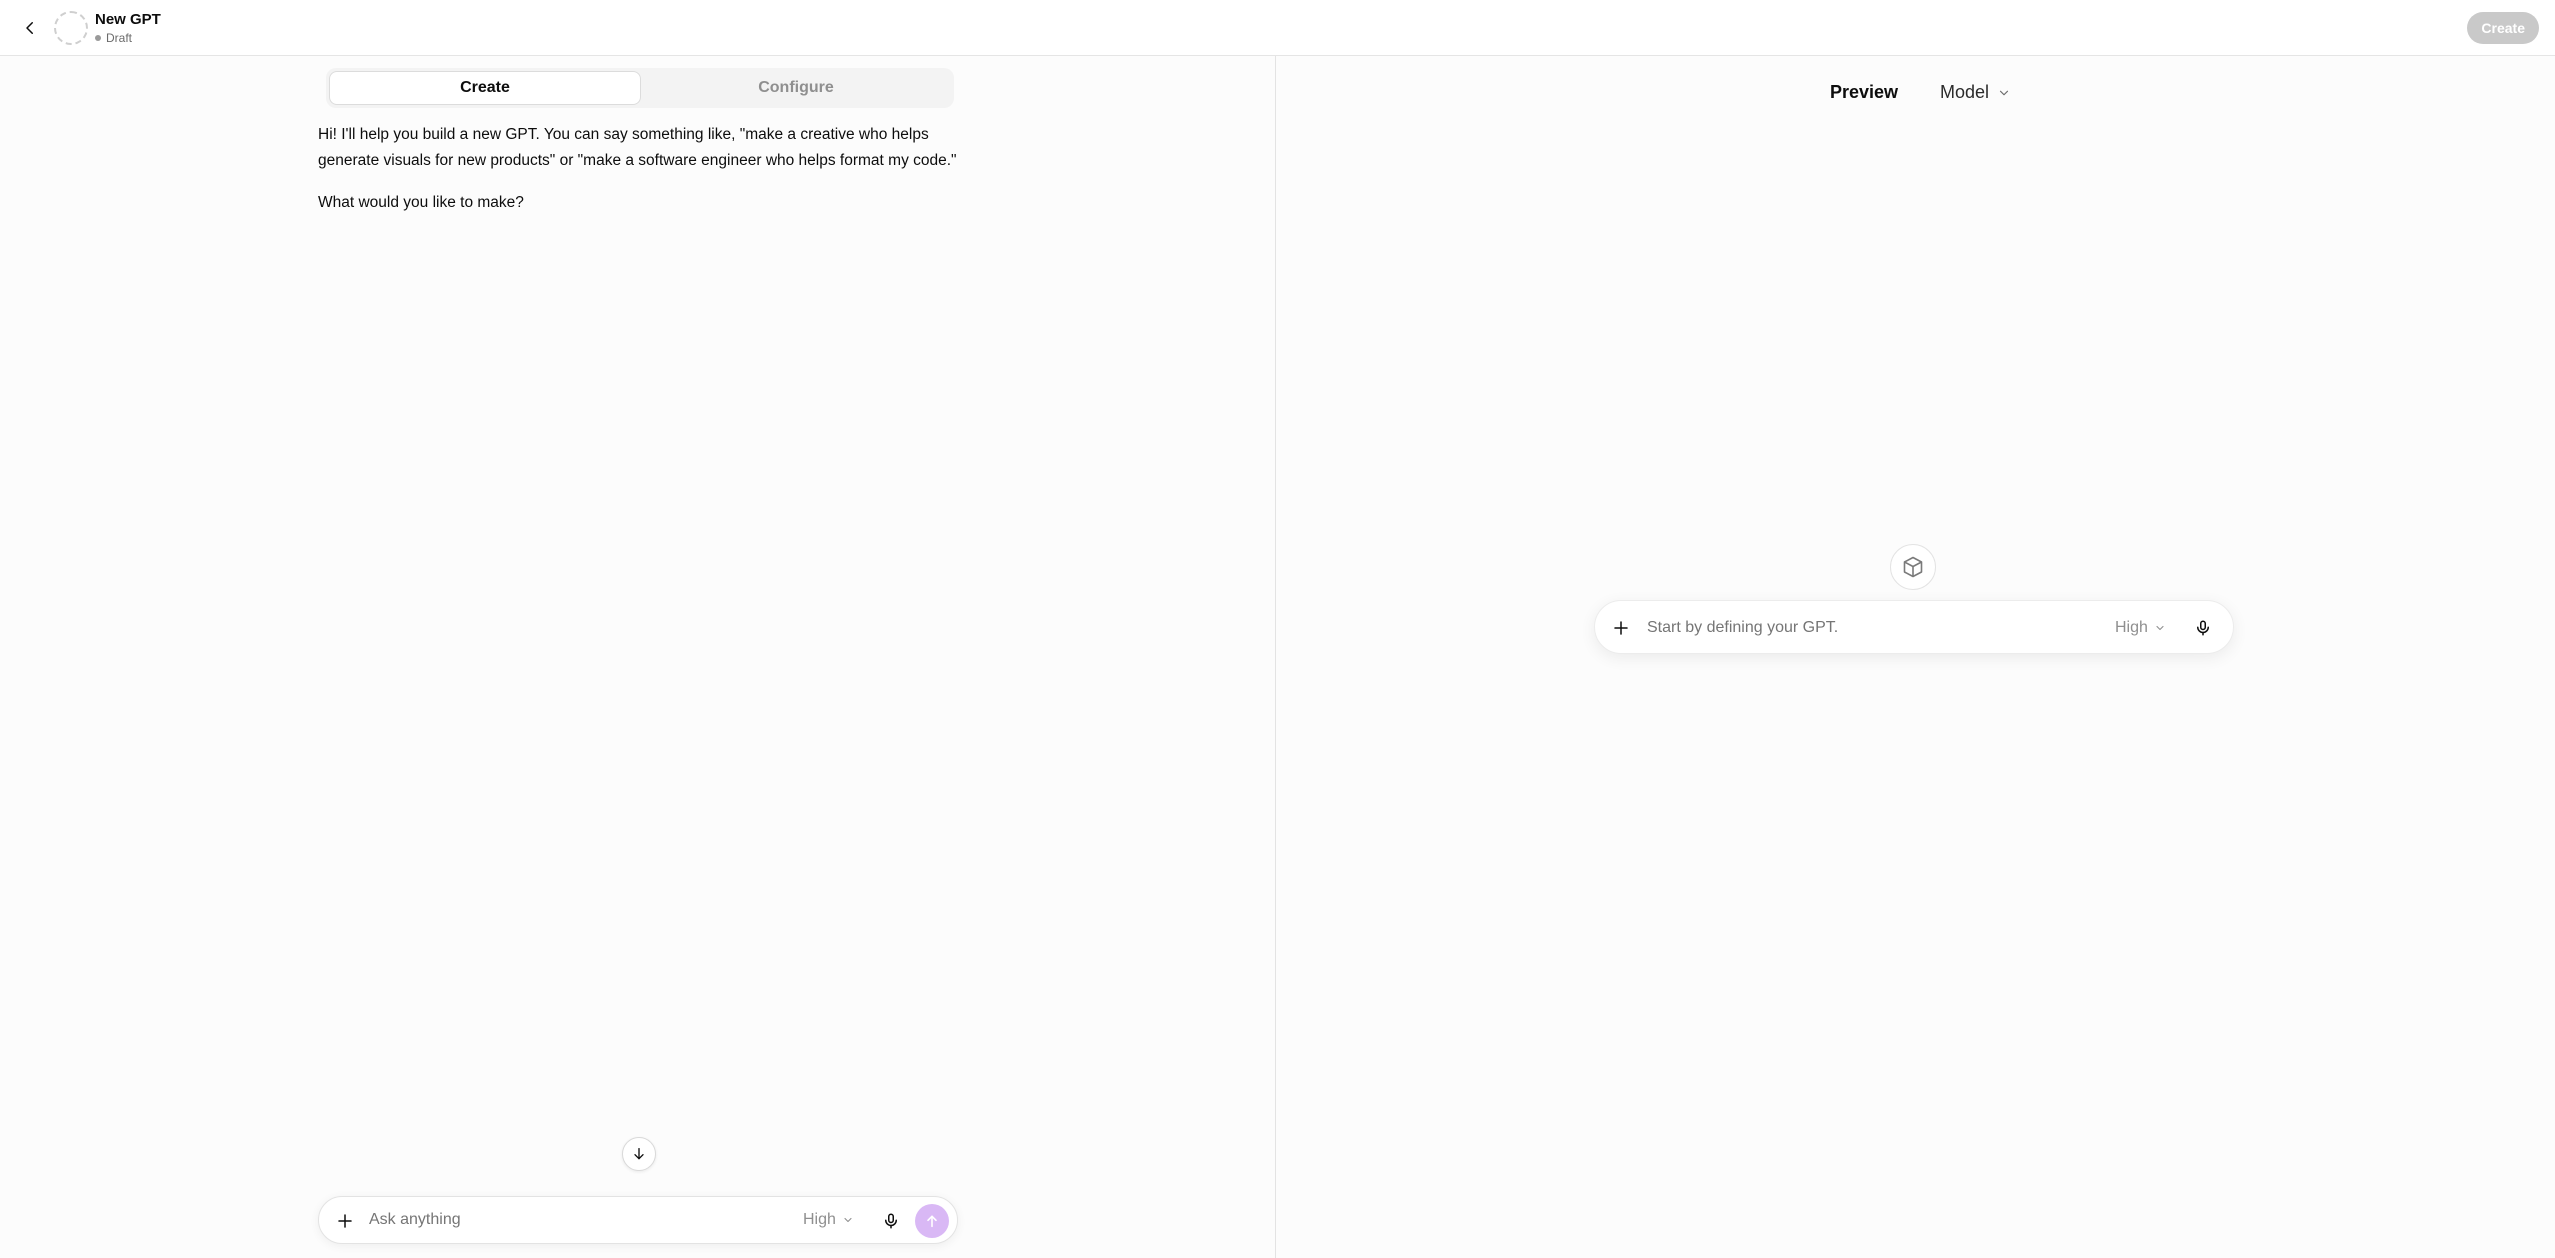 The width and height of the screenshot is (2555, 1258). I want to click on arrow-down-icon, so click(639, 1154).